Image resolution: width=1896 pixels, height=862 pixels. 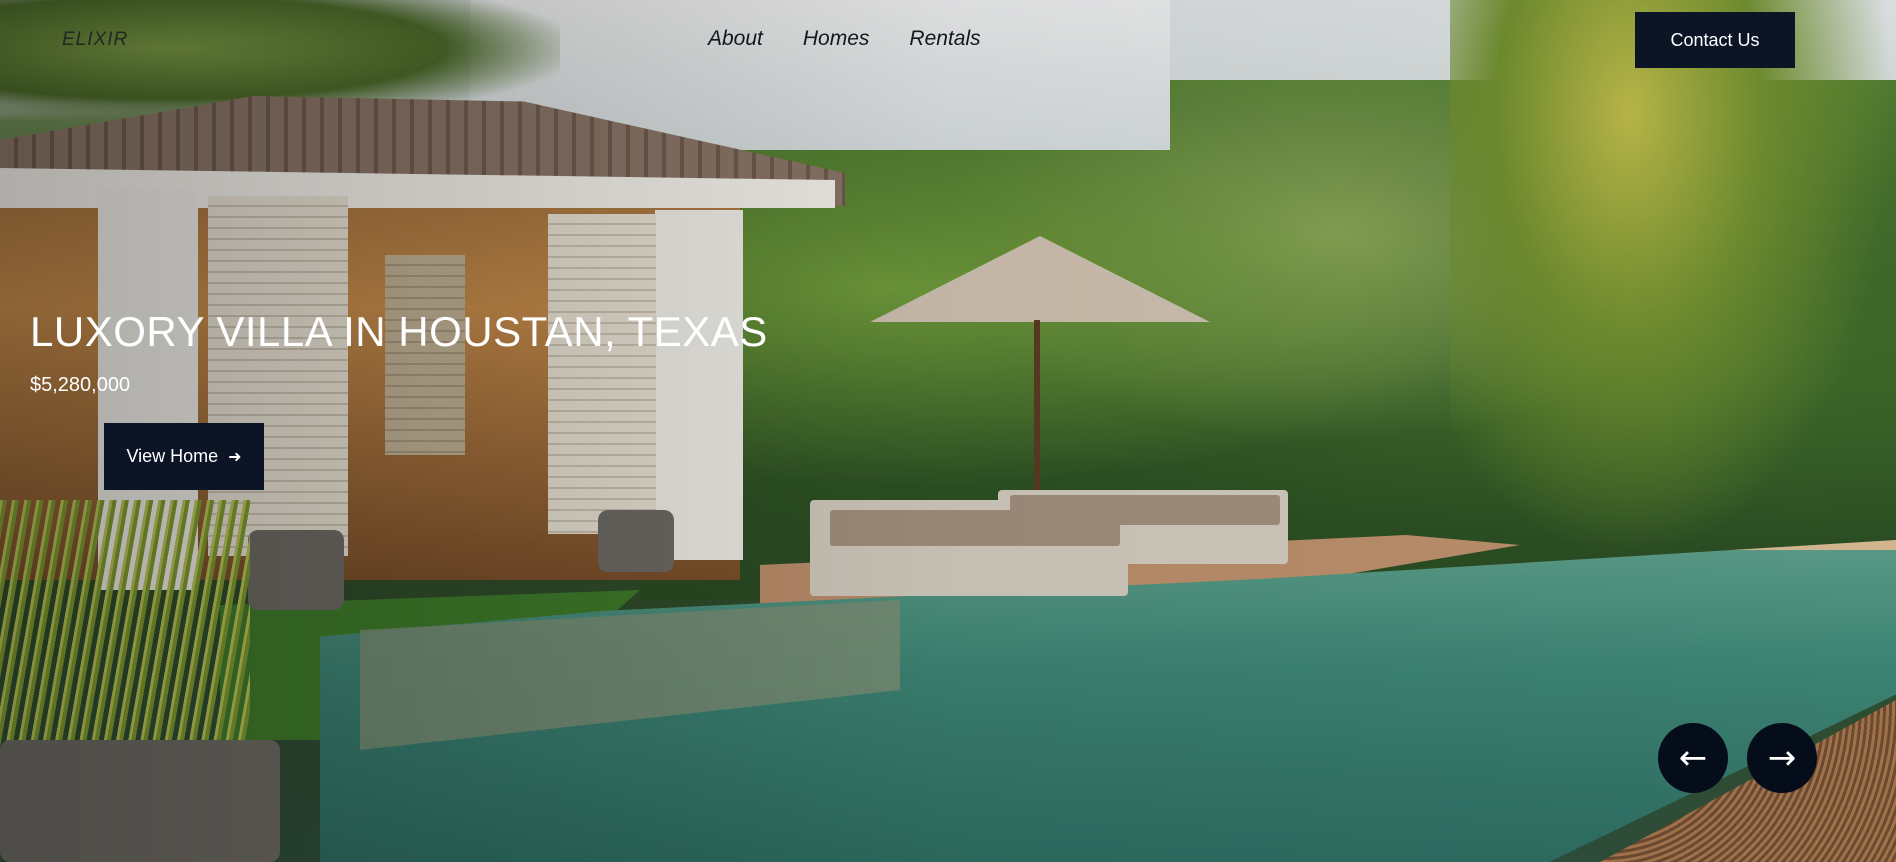 I want to click on view-home-button: View Home ➜, so click(x=184, y=456).